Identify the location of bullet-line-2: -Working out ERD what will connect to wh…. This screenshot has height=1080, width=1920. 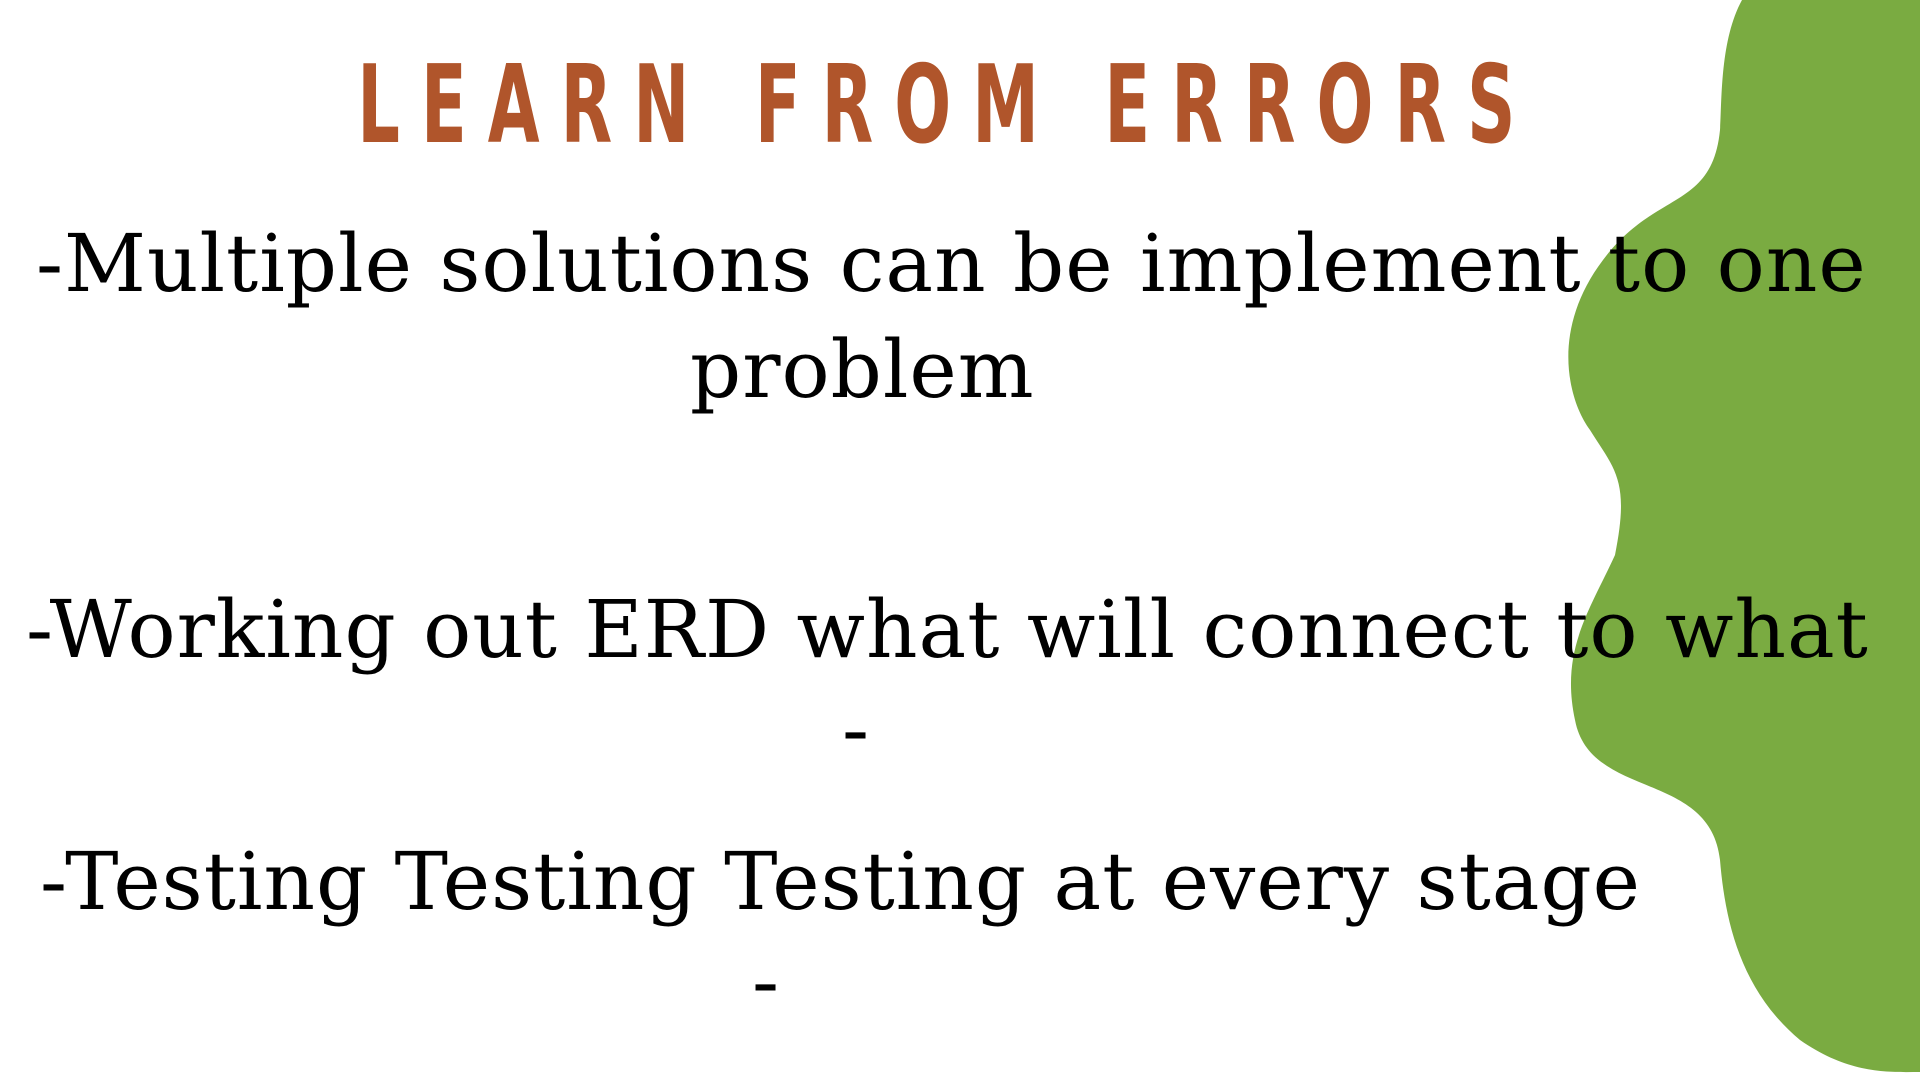
(947, 629).